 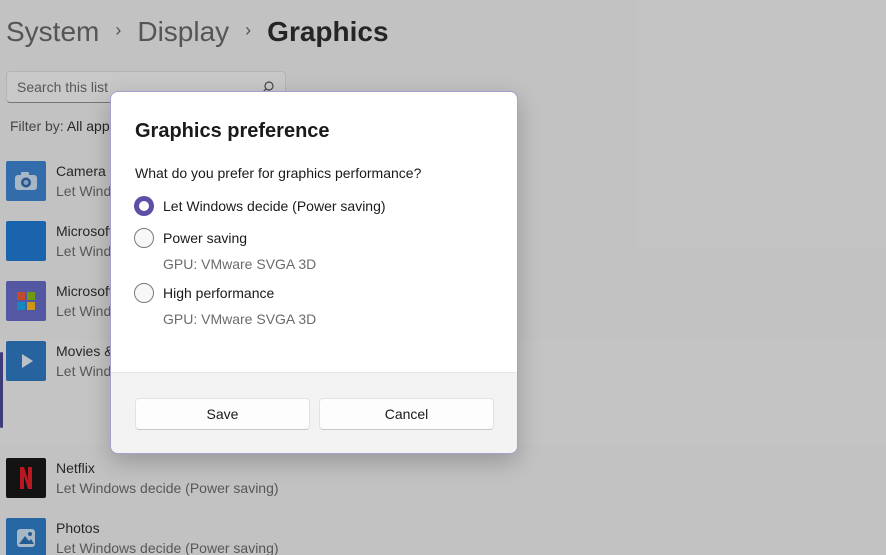 What do you see at coordinates (219, 293) in the screenshot?
I see `radio-label: High performance` at bounding box center [219, 293].